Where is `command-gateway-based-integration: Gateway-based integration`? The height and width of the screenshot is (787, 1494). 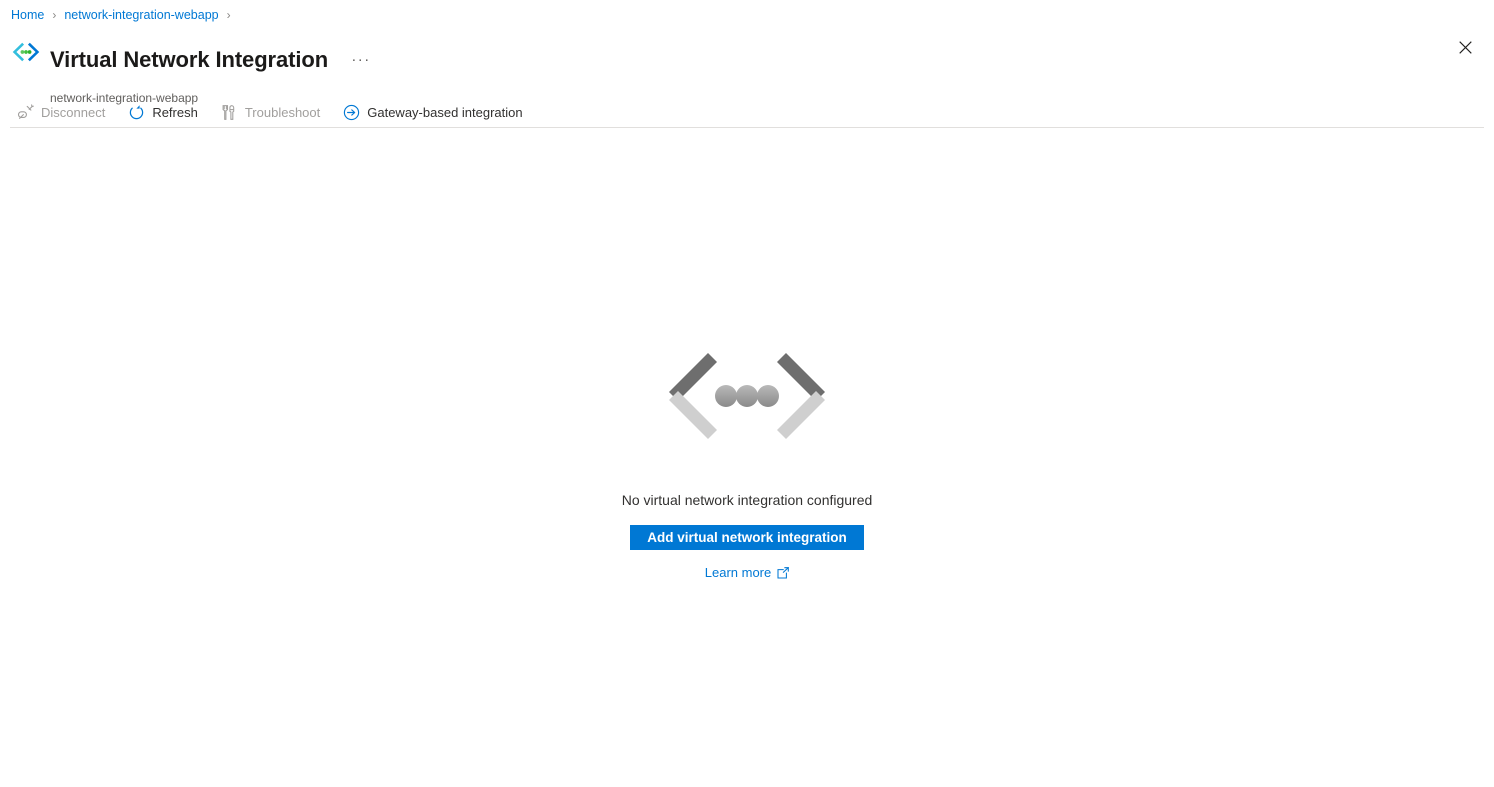 command-gateway-based-integration: Gateway-based integration is located at coordinates (436, 112).